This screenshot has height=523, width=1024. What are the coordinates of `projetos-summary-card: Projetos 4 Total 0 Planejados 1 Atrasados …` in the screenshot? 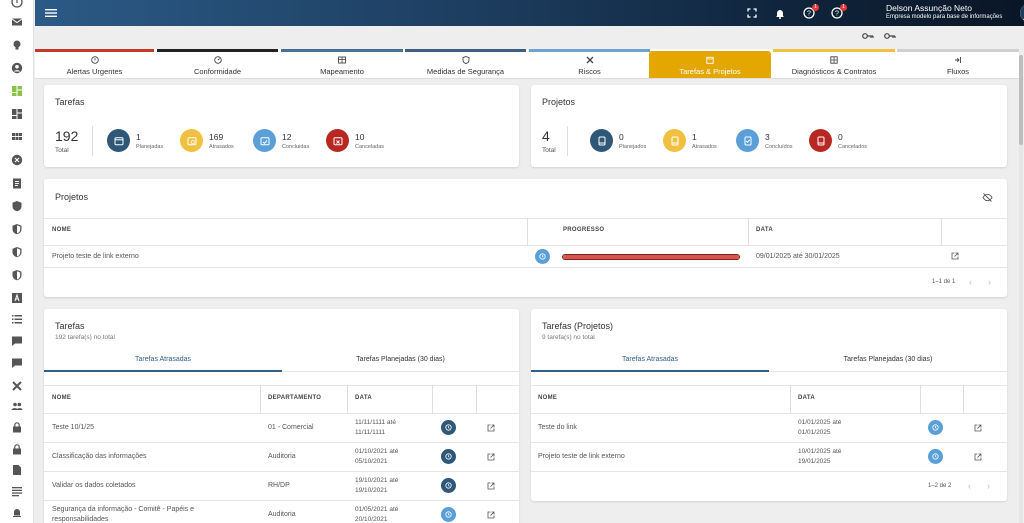 It's located at (769, 126).